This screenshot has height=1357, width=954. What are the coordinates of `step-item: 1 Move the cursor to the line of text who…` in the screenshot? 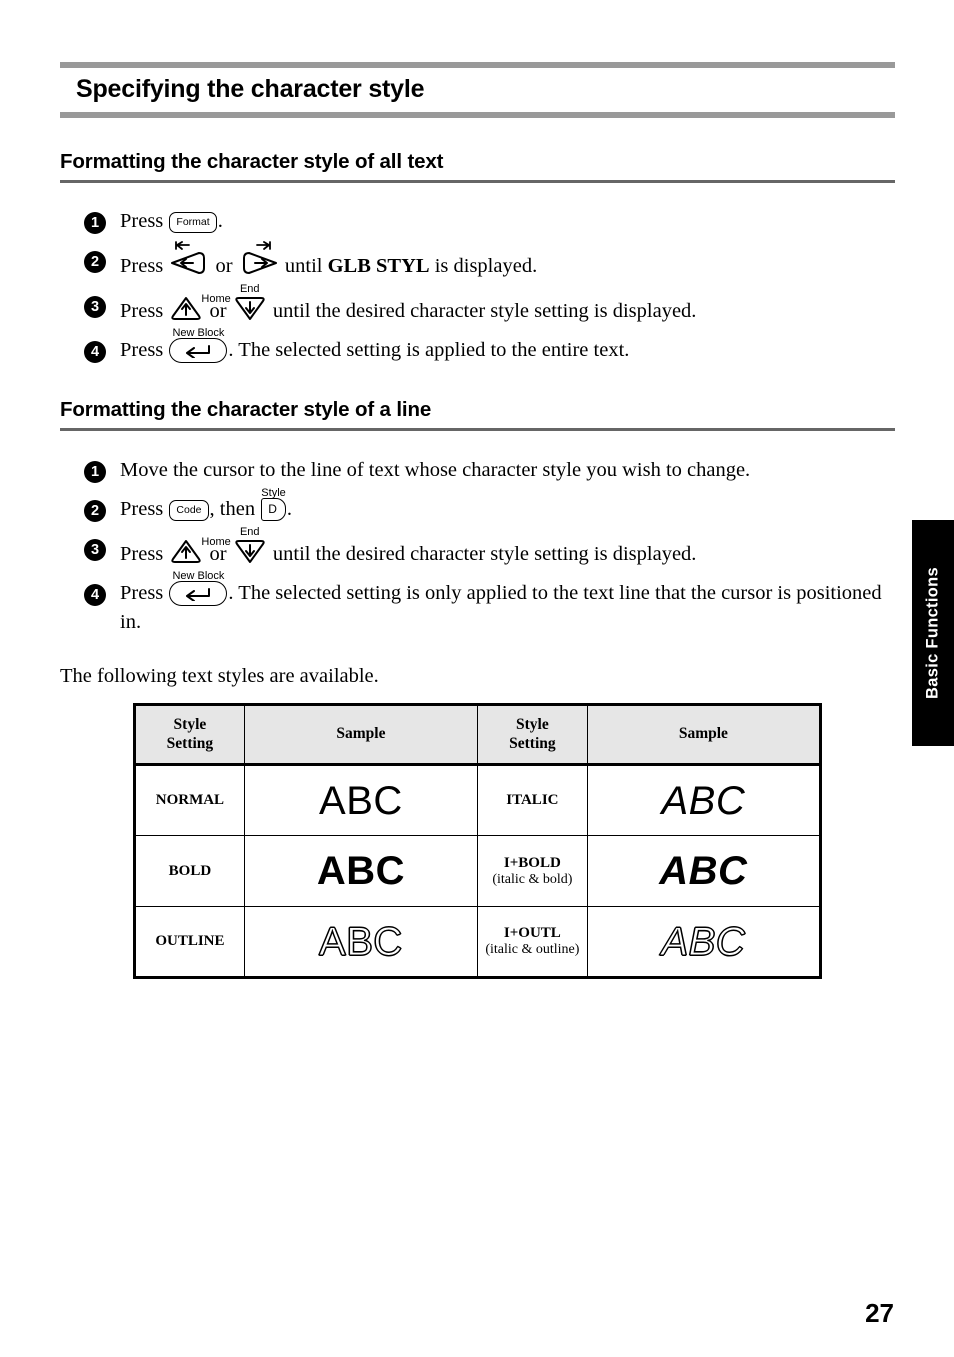 It's located at (489, 470).